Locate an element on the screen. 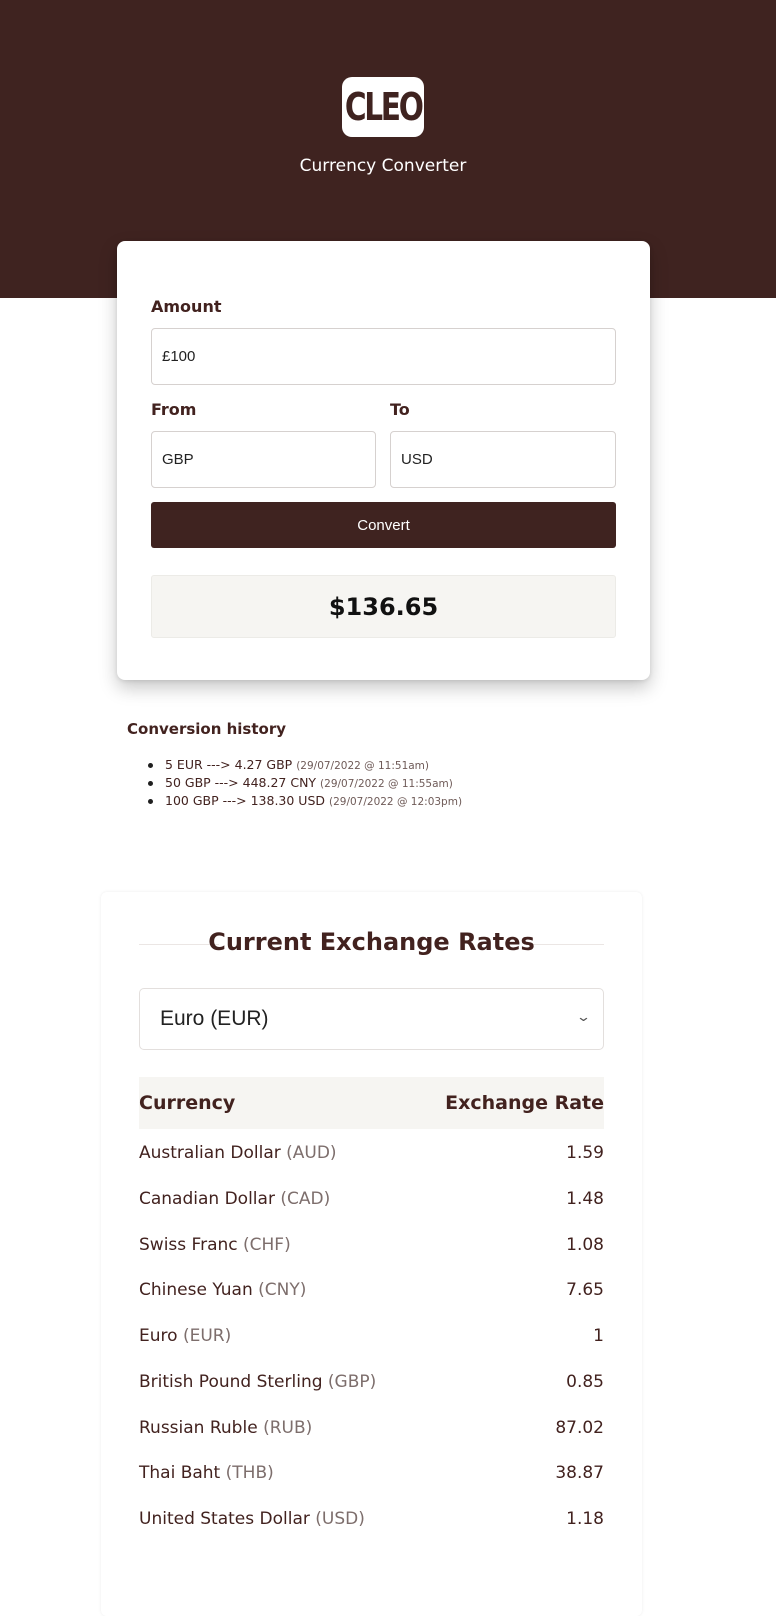 The width and height of the screenshot is (776, 1616). currency-name: Swiss Franc is located at coordinates (188, 1245).